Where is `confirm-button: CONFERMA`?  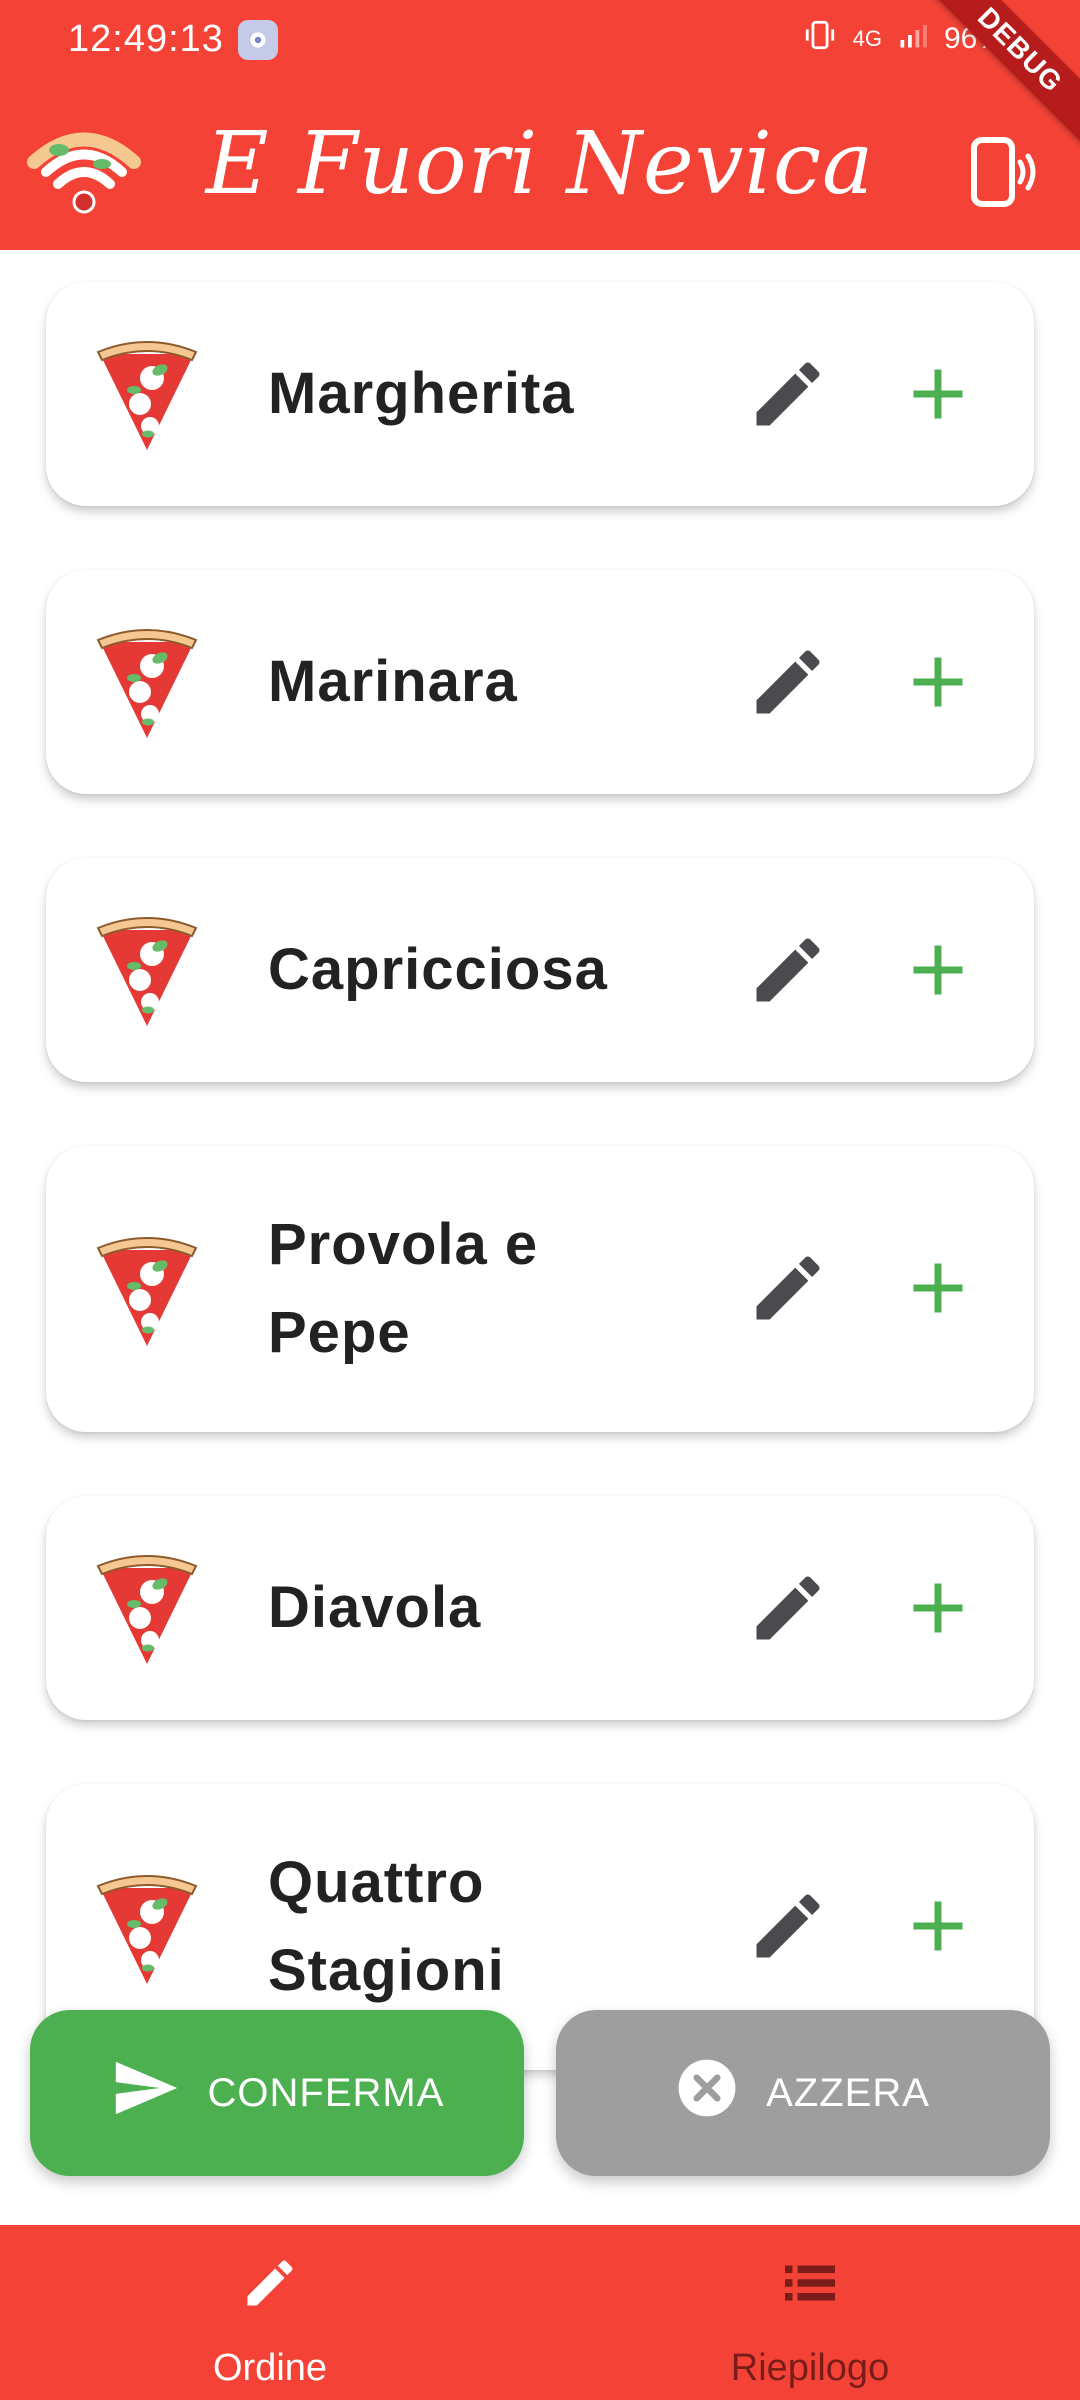
confirm-button: CONFERMA is located at coordinates (277, 2093).